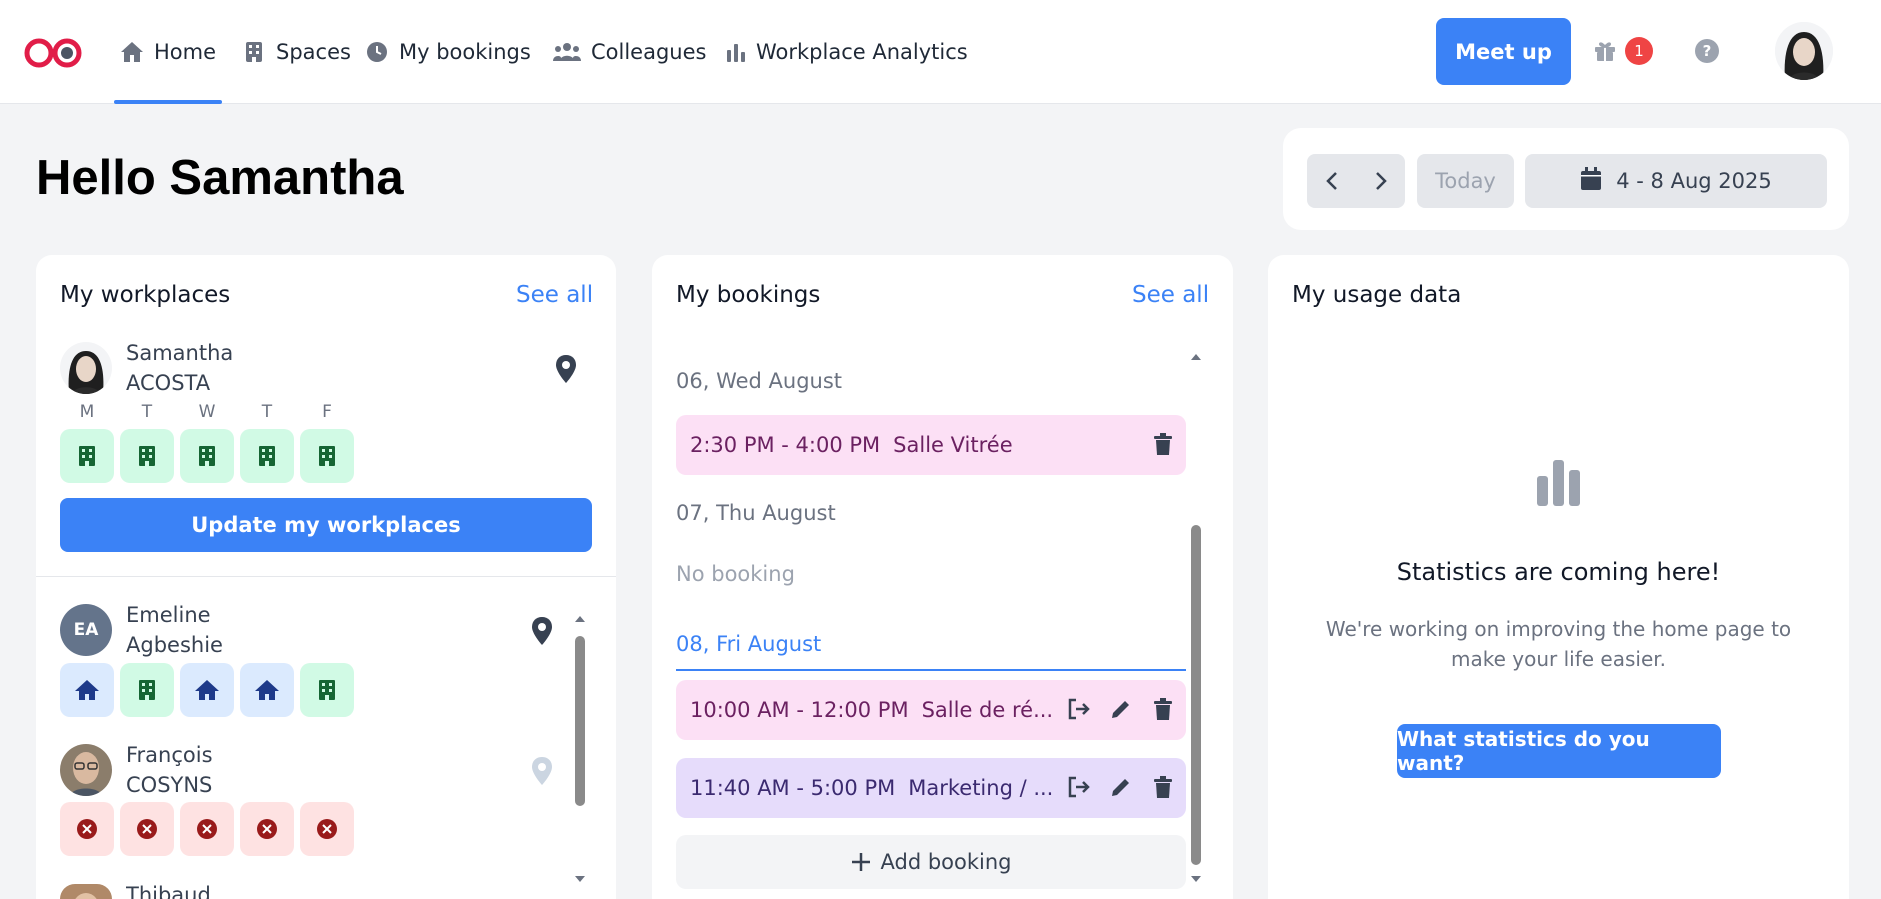  Describe the element at coordinates (1605, 51) in the screenshot. I see `gift-icon` at that location.